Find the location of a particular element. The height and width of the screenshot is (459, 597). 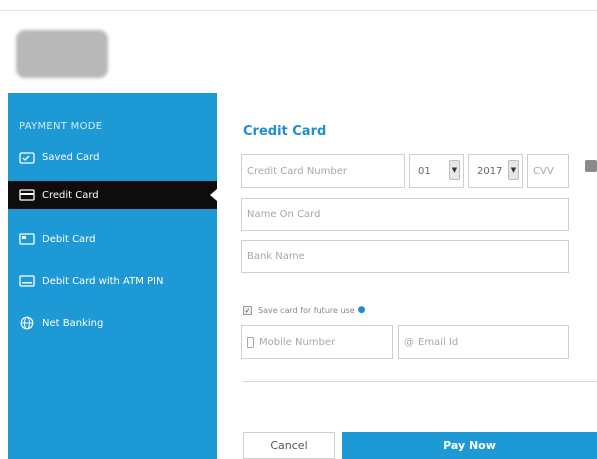

info-icon: ● is located at coordinates (362, 310).